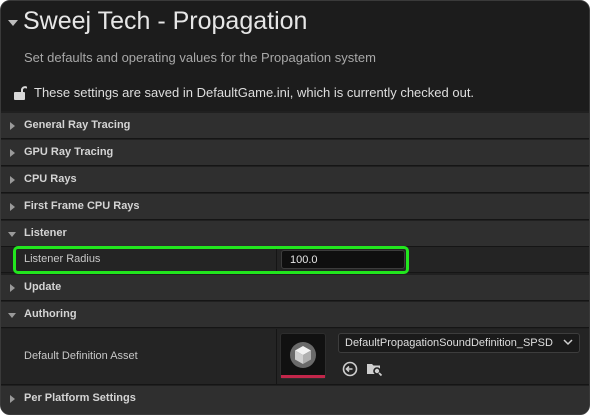  Describe the element at coordinates (295, 315) in the screenshot. I see `category-authoring: Authoring` at that location.